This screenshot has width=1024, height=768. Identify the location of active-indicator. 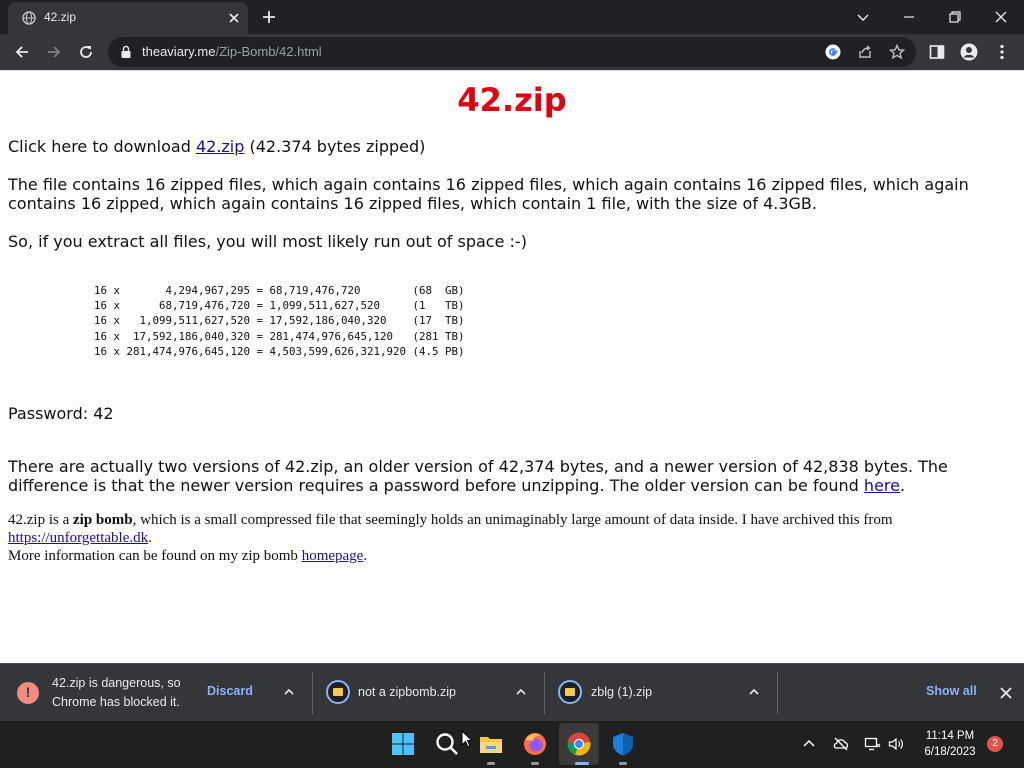
(582, 763).